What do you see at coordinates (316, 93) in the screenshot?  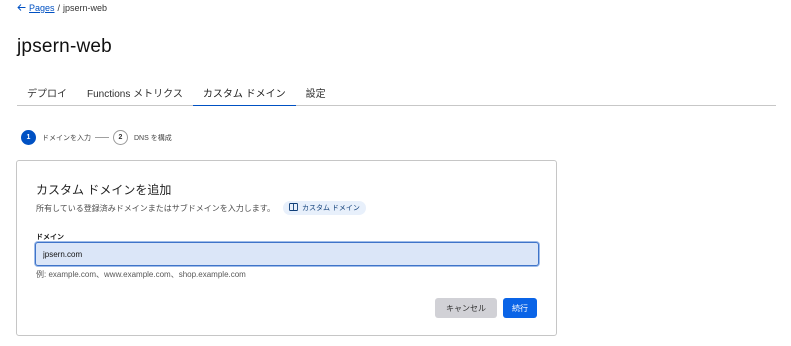 I see `tab-settings: 設定` at bounding box center [316, 93].